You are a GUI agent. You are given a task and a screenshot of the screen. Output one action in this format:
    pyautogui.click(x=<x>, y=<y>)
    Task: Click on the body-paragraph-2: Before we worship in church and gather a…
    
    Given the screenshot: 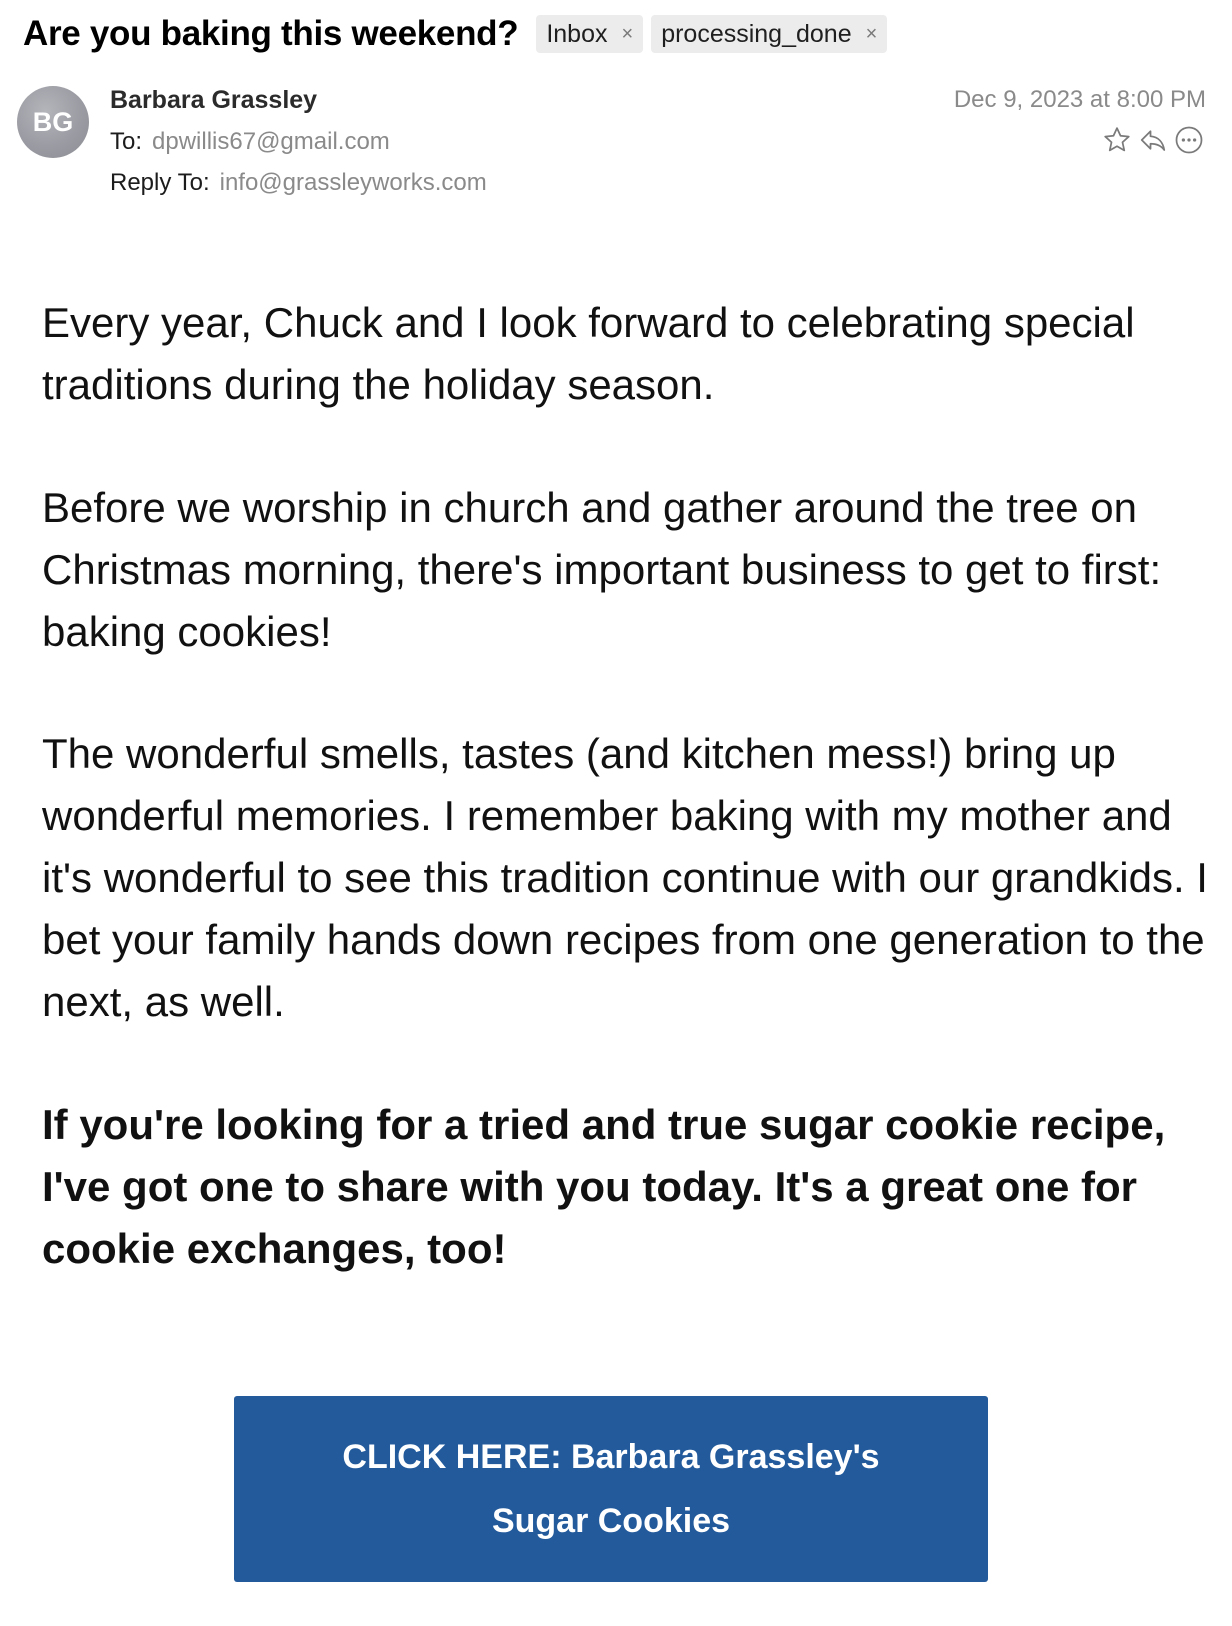 What is the action you would take?
    pyautogui.click(x=602, y=569)
    